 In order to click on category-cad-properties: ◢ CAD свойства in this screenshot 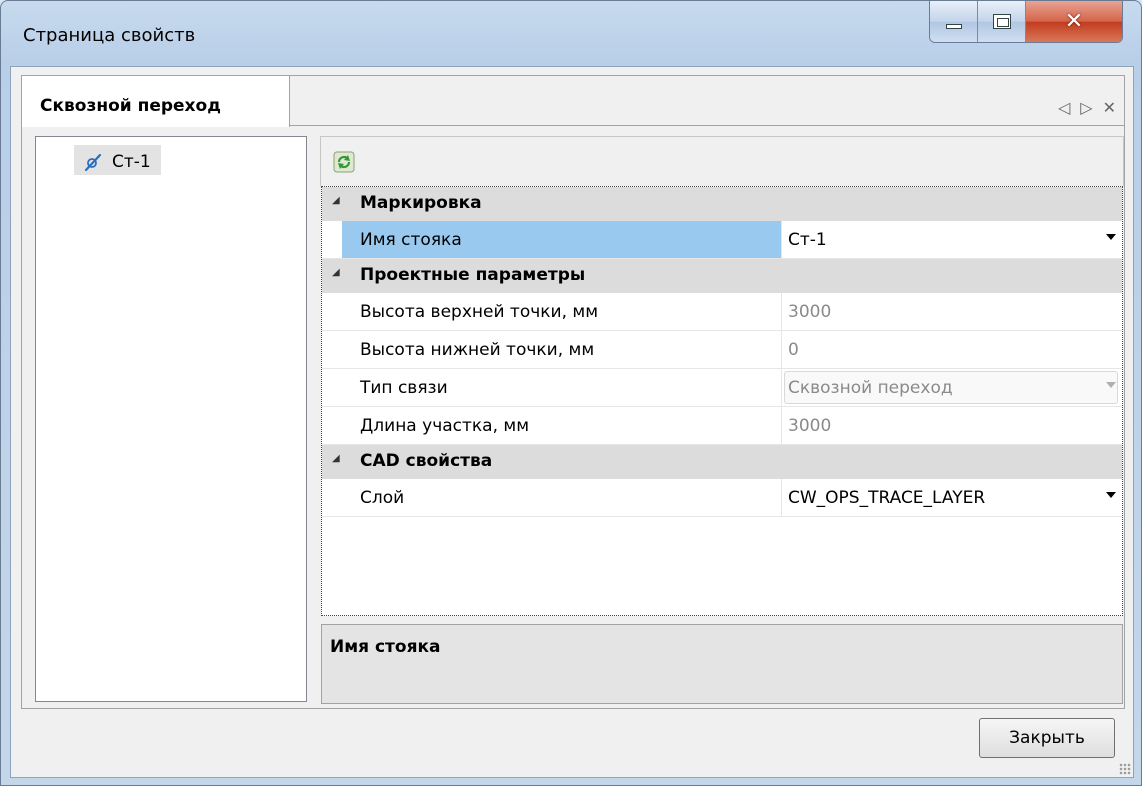, I will do `click(722, 462)`.